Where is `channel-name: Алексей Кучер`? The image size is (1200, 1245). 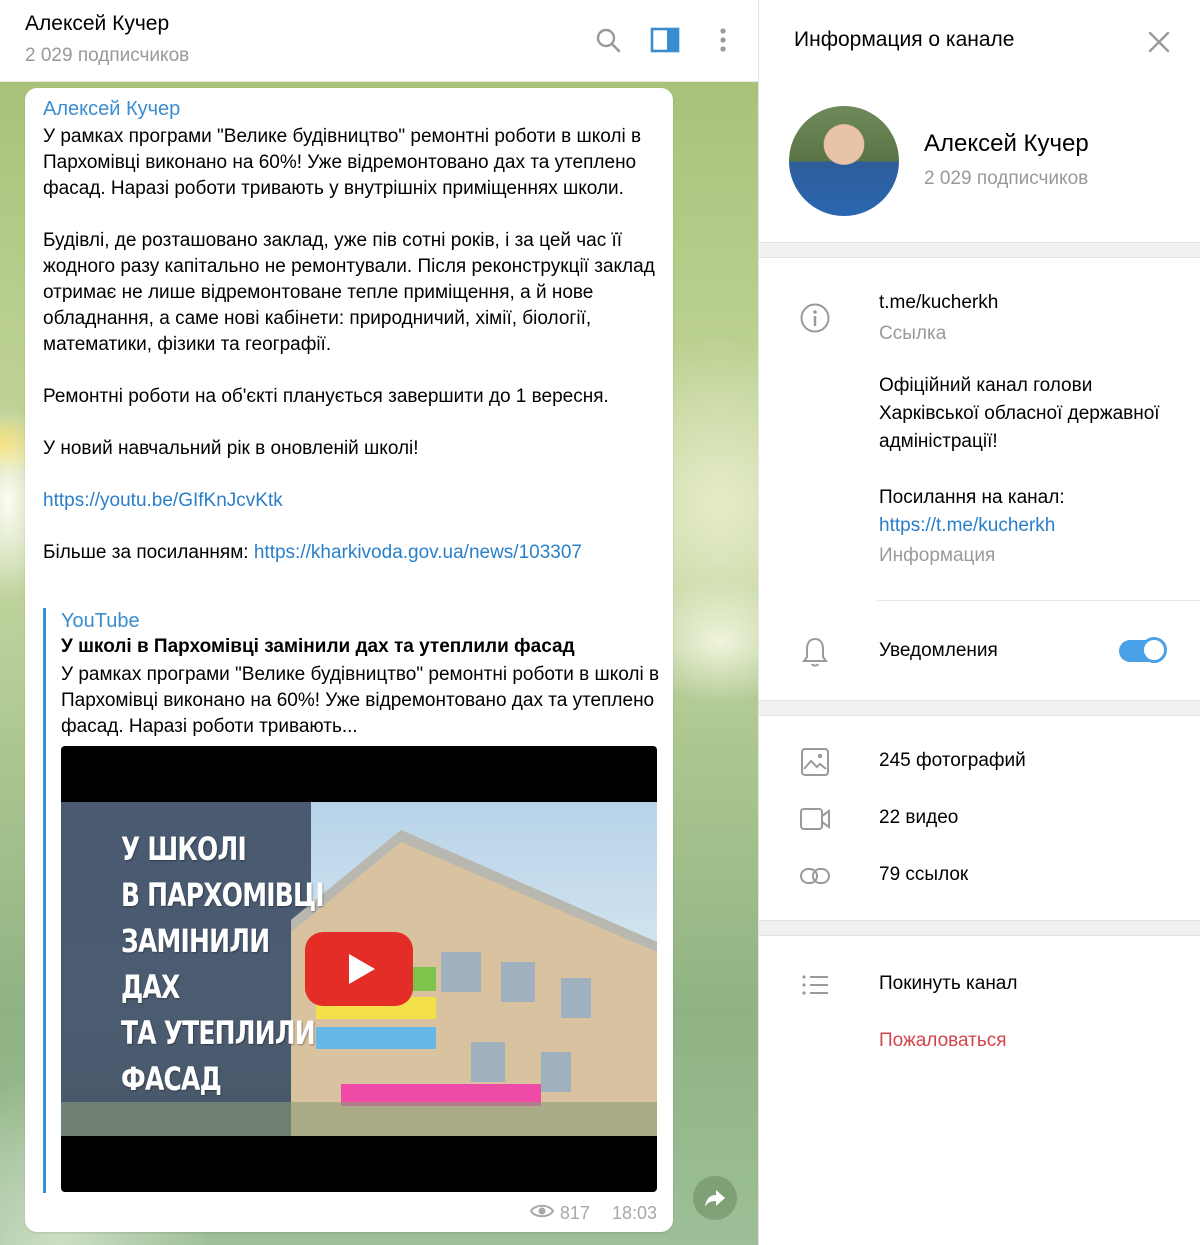 channel-name: Алексей Кучер is located at coordinates (1006, 143).